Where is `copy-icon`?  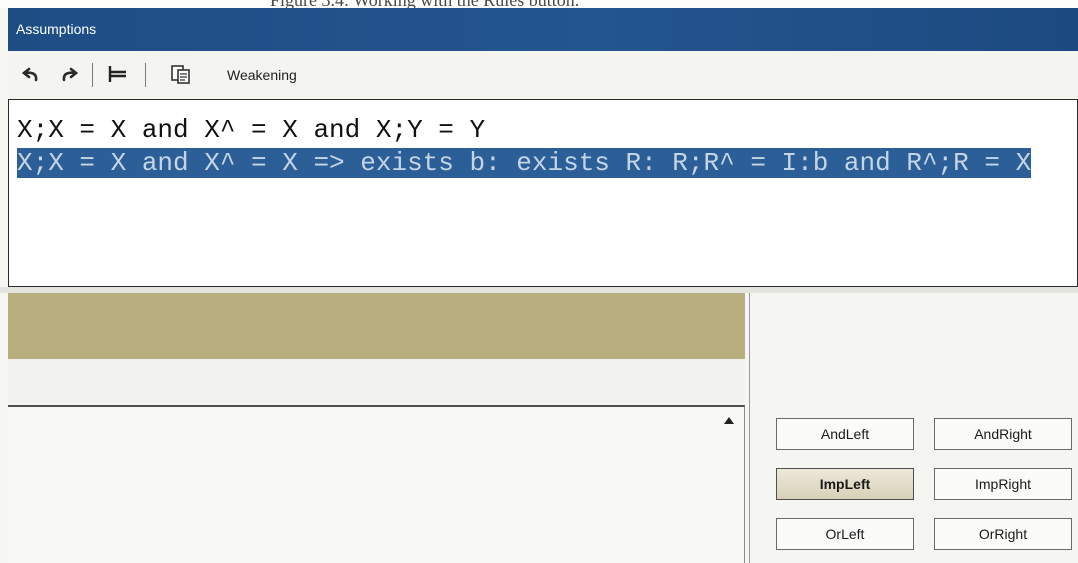
copy-icon is located at coordinates (181, 74).